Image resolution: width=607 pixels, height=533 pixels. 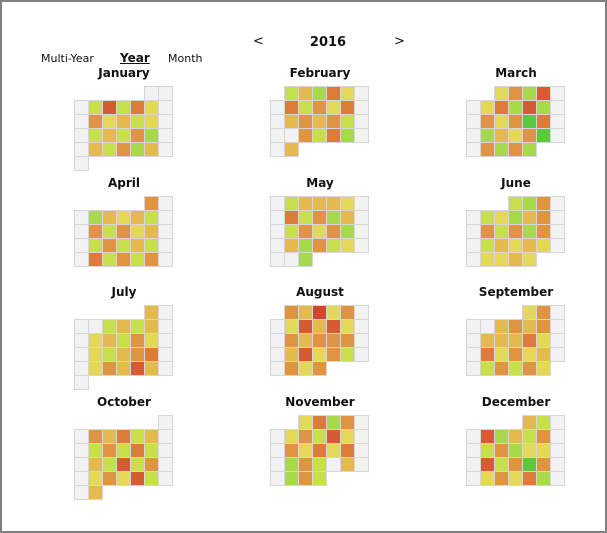 What do you see at coordinates (516, 292) in the screenshot?
I see `month-title: September` at bounding box center [516, 292].